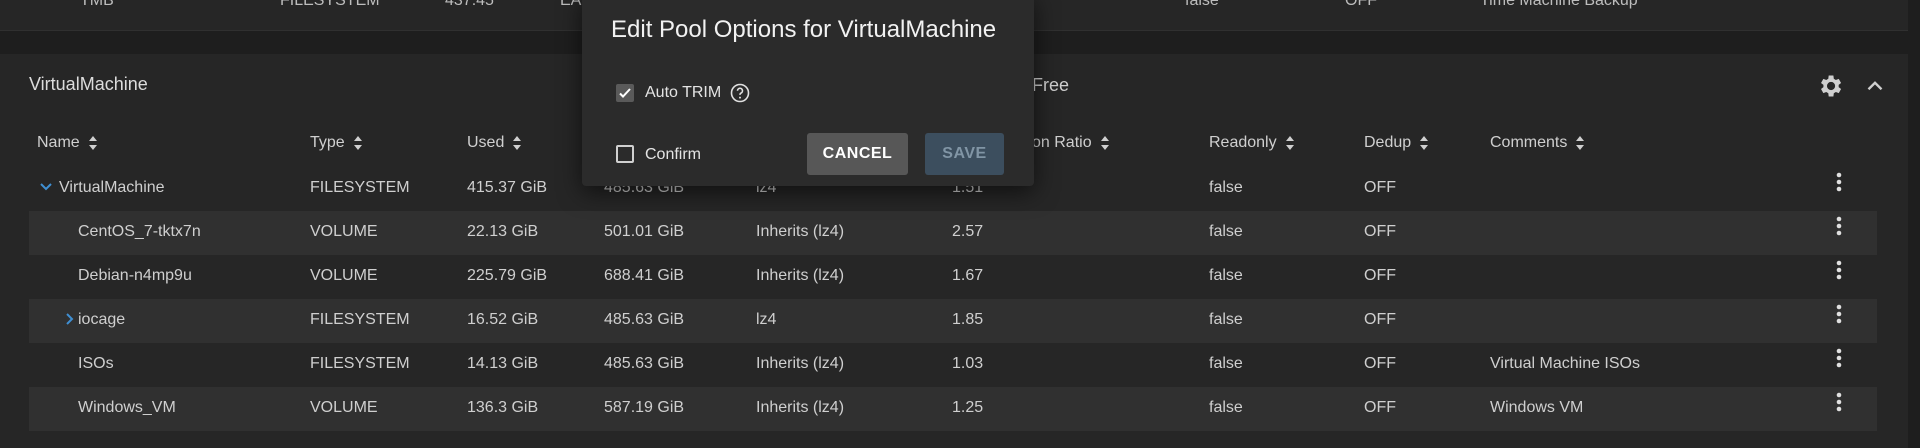 The width and height of the screenshot is (1920, 448). I want to click on top-row-used: 437.45, so click(469, 4).